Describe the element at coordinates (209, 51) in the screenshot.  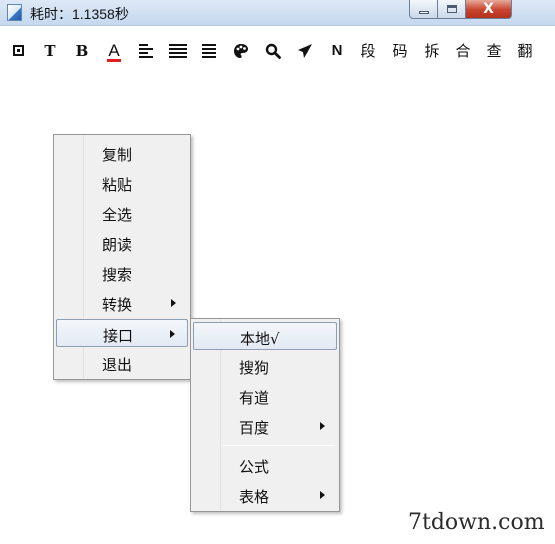
I see `align-right-icon` at that location.